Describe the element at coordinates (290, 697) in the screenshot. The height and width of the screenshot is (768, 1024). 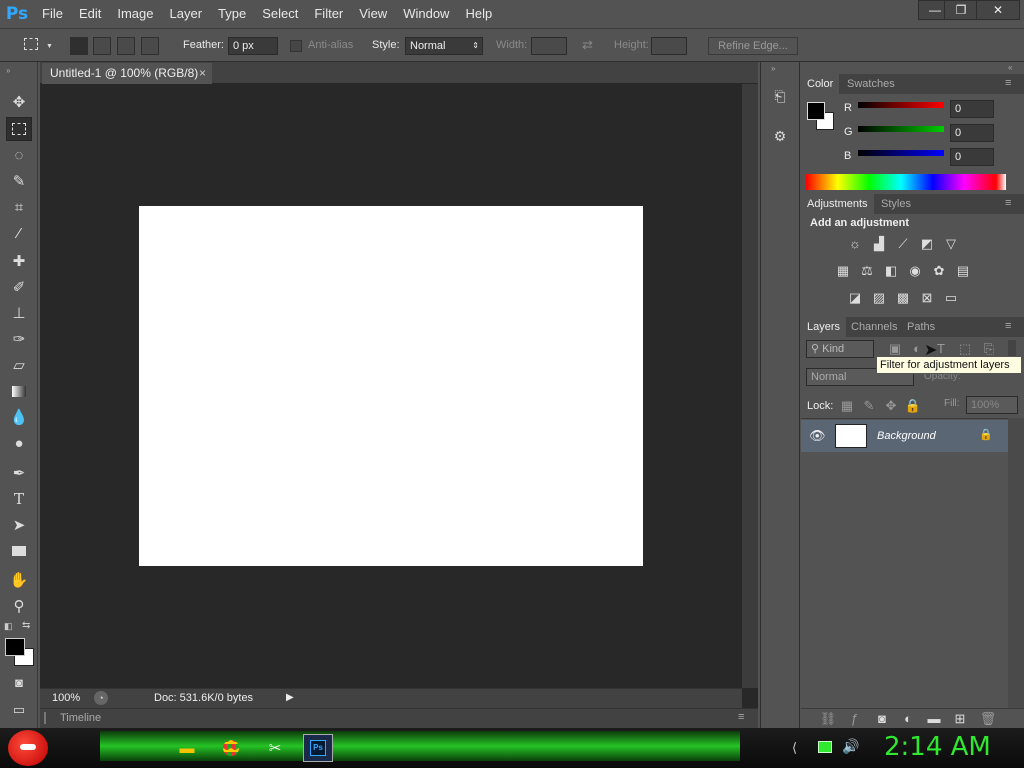
I see `status-menu-arrow-icon: ▶` at that location.